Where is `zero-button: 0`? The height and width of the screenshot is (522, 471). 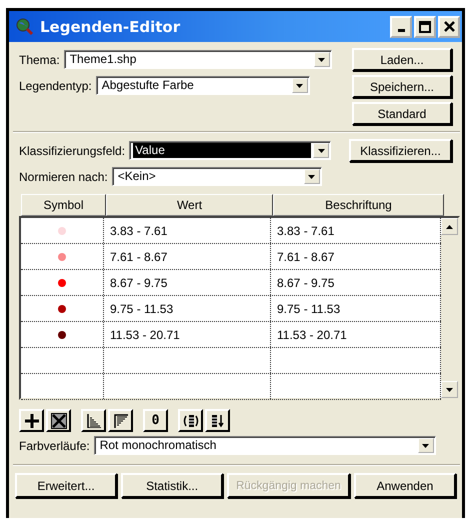 zero-button: 0 is located at coordinates (155, 420).